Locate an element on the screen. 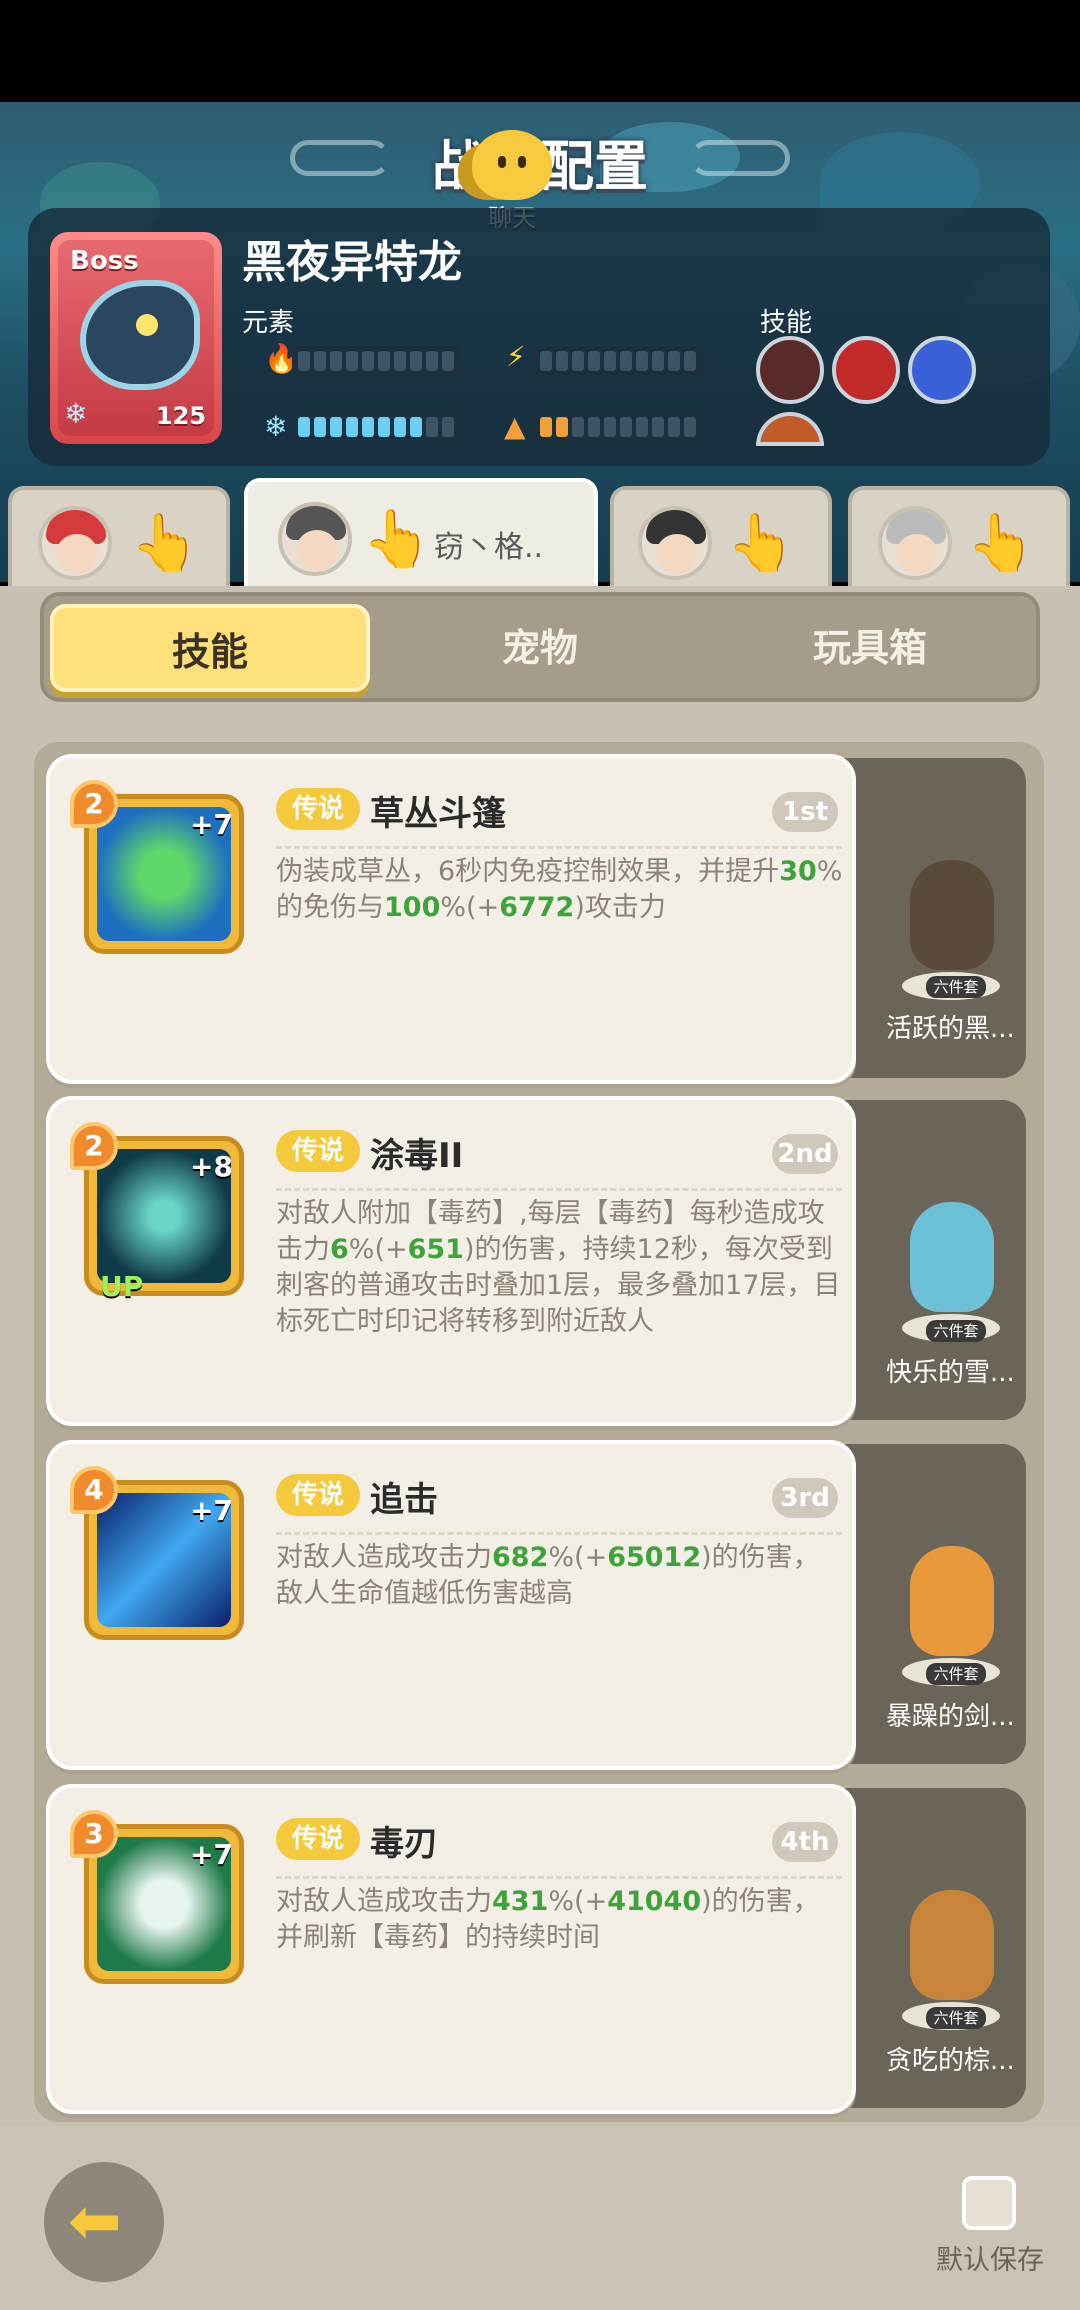 The height and width of the screenshot is (2310, 1080). tab-character-2: 👆 窃丶格.. is located at coordinates (421, 533).